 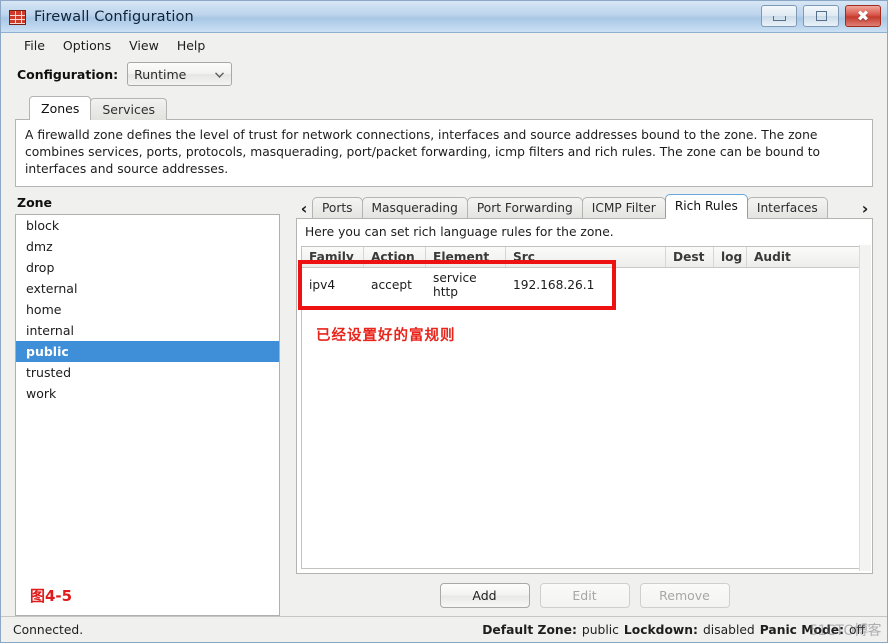 What do you see at coordinates (414, 208) in the screenshot?
I see `tab-masquerading: Masquerading` at bounding box center [414, 208].